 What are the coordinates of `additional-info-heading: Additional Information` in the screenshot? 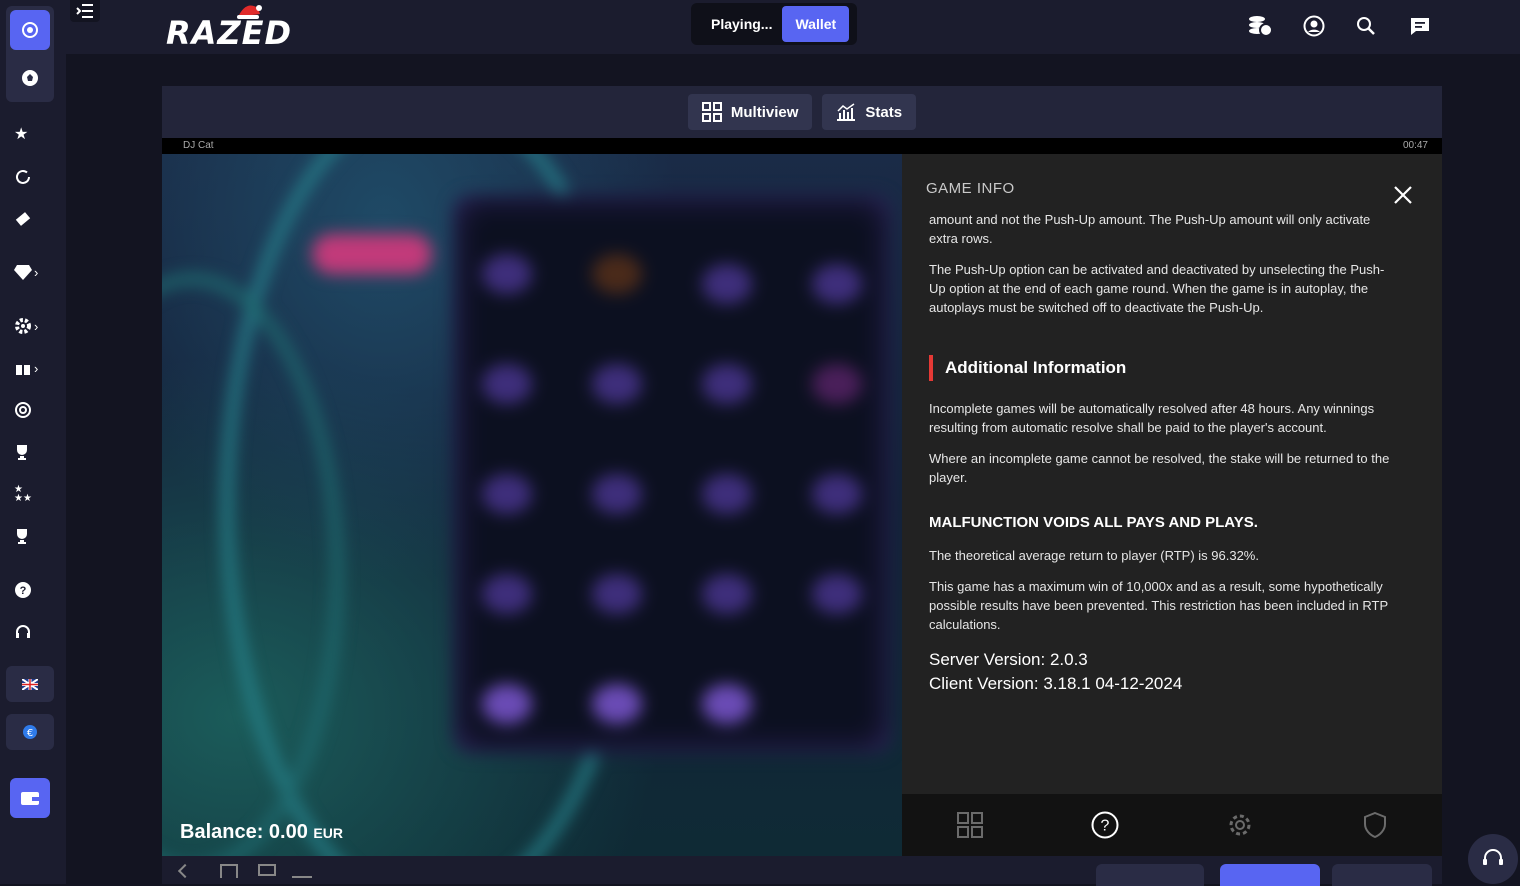 It's located at (1164, 368).